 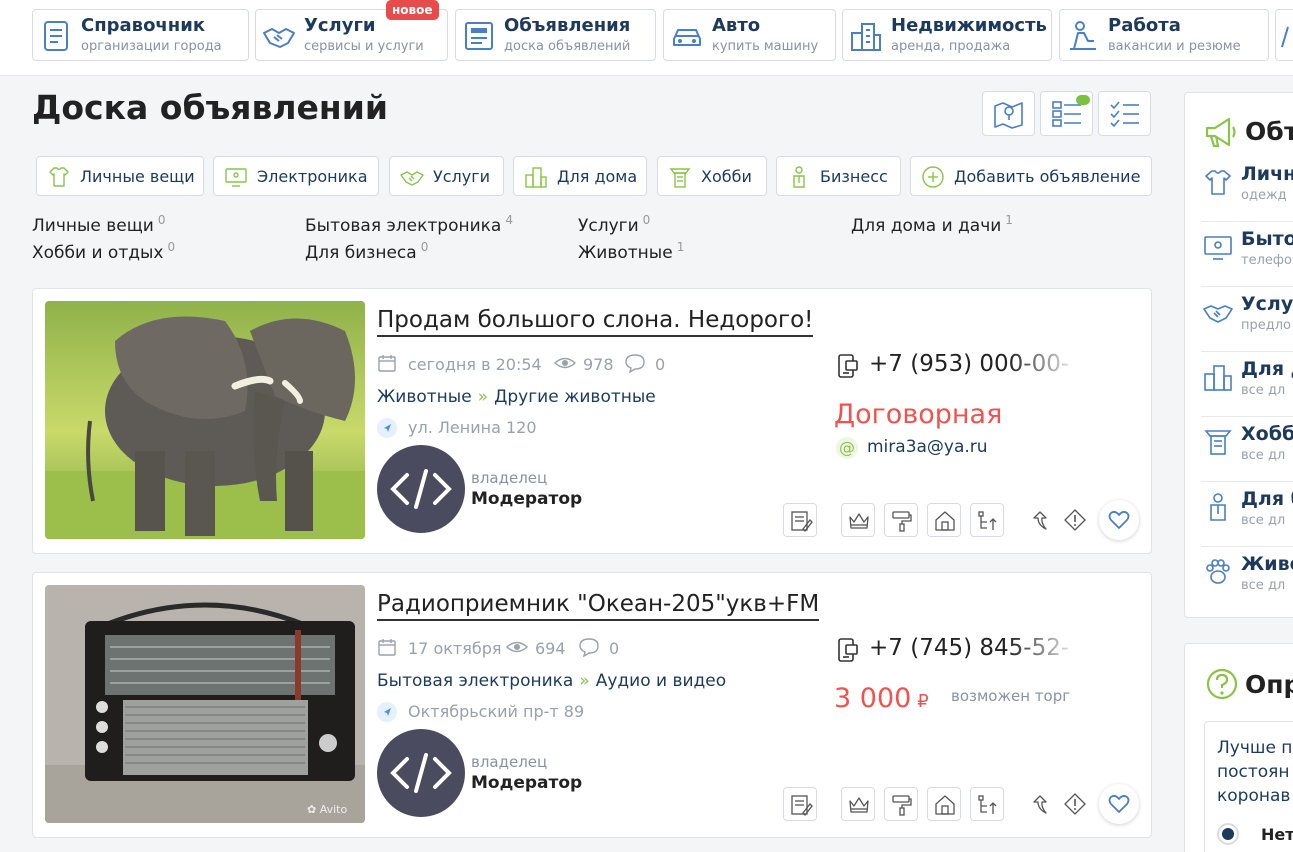 I want to click on category-label: Личные вещи, so click(x=137, y=176).